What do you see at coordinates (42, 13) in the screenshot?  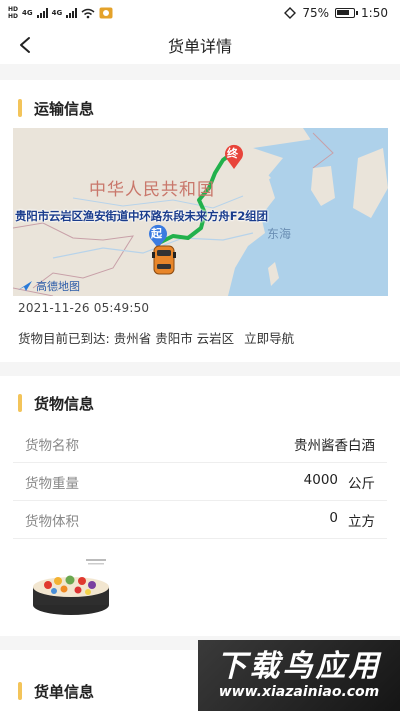 I see `signal-icon` at bounding box center [42, 13].